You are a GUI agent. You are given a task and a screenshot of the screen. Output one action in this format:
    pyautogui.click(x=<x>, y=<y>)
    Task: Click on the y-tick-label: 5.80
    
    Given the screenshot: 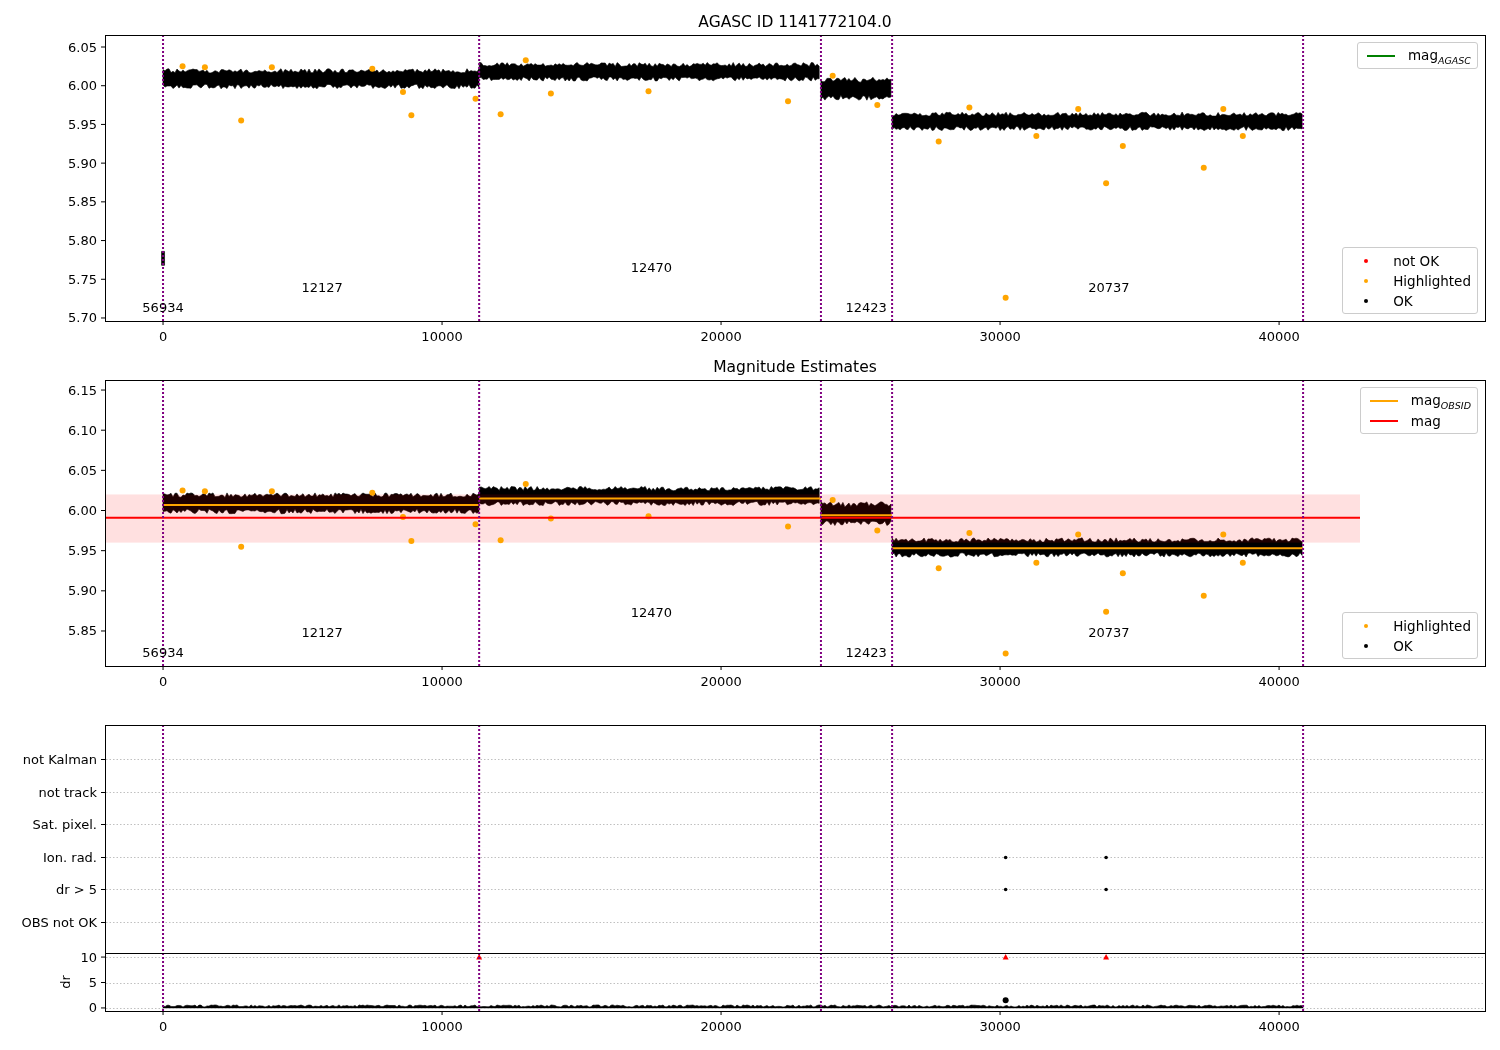 What is the action you would take?
    pyautogui.click(x=82, y=241)
    